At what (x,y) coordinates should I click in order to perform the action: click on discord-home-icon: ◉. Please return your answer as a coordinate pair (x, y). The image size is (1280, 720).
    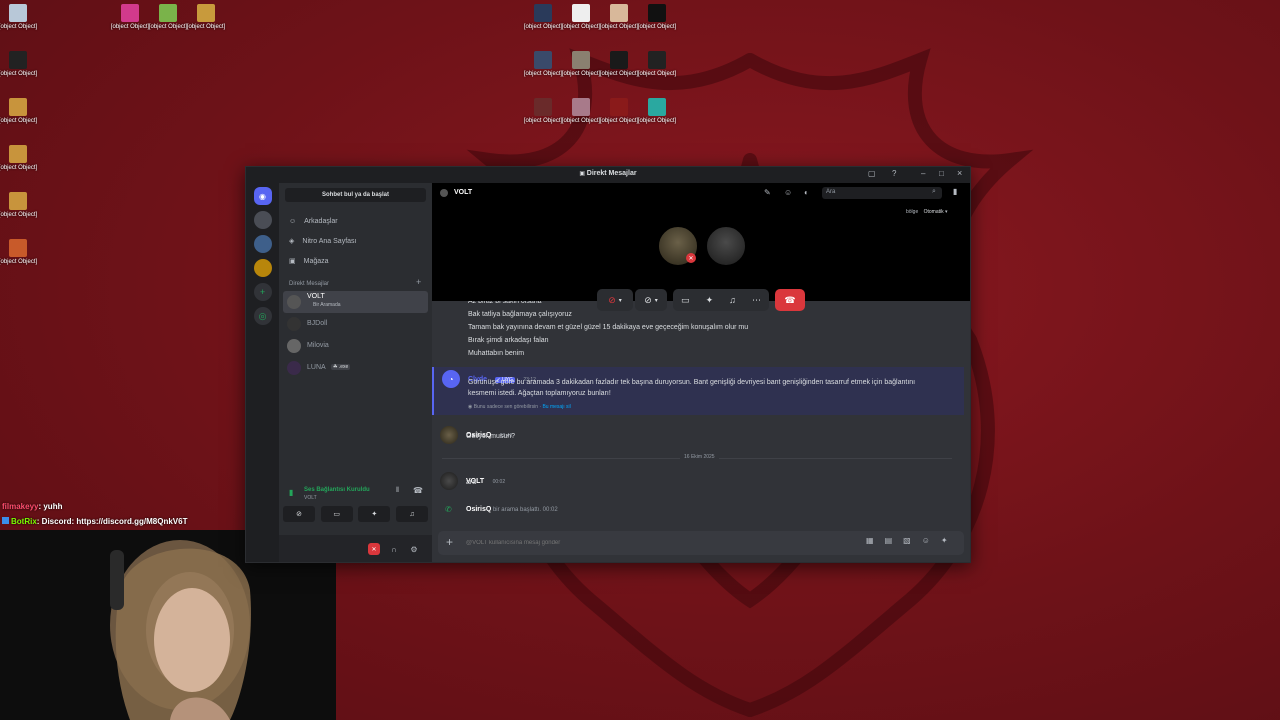
    Looking at the image, I should click on (262, 196).